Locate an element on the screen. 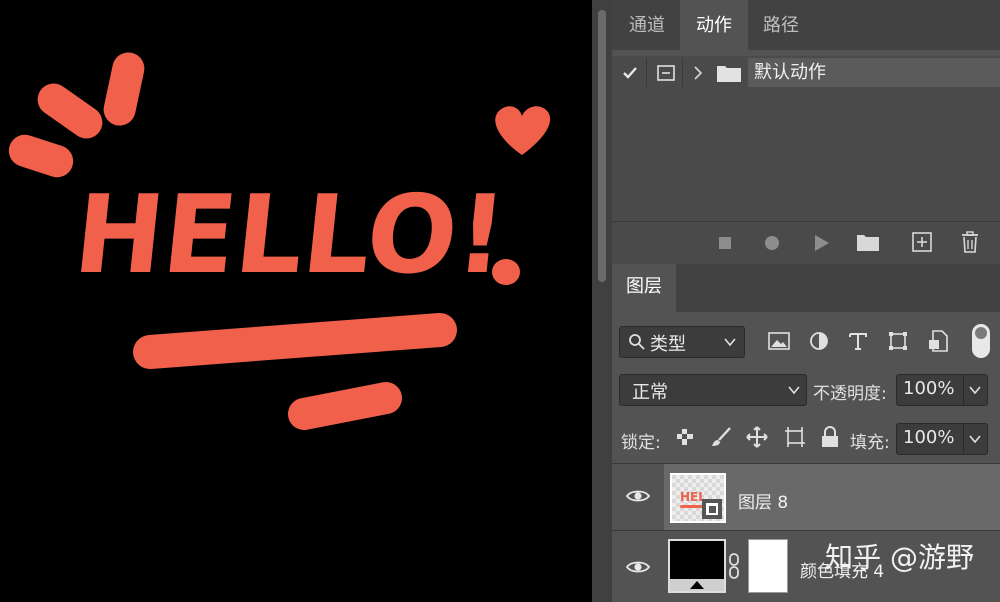 This screenshot has height=602, width=1000. adjustment-filter-icon is located at coordinates (819, 341).